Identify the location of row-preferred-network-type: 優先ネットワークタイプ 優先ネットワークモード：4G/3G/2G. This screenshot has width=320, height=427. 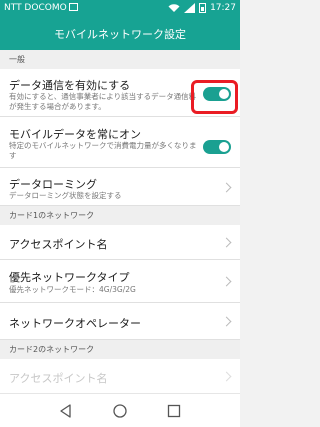
(120, 281).